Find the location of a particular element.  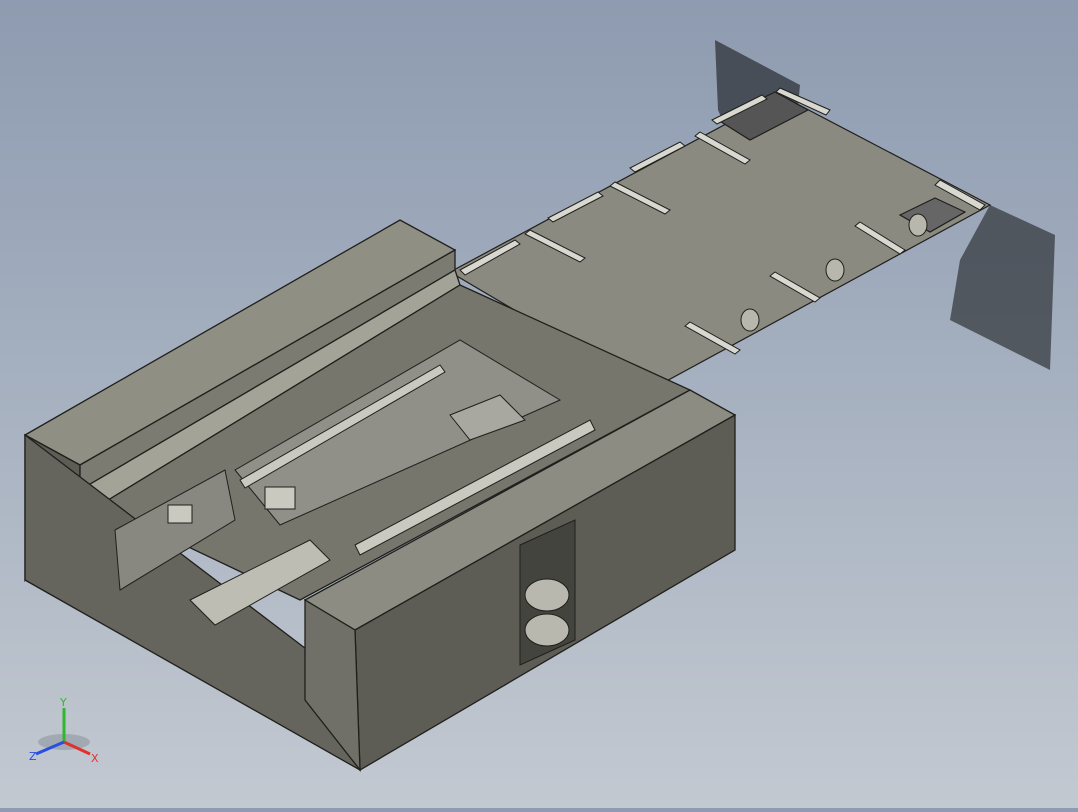

orientation-triad: Y X Z is located at coordinates (66, 732).